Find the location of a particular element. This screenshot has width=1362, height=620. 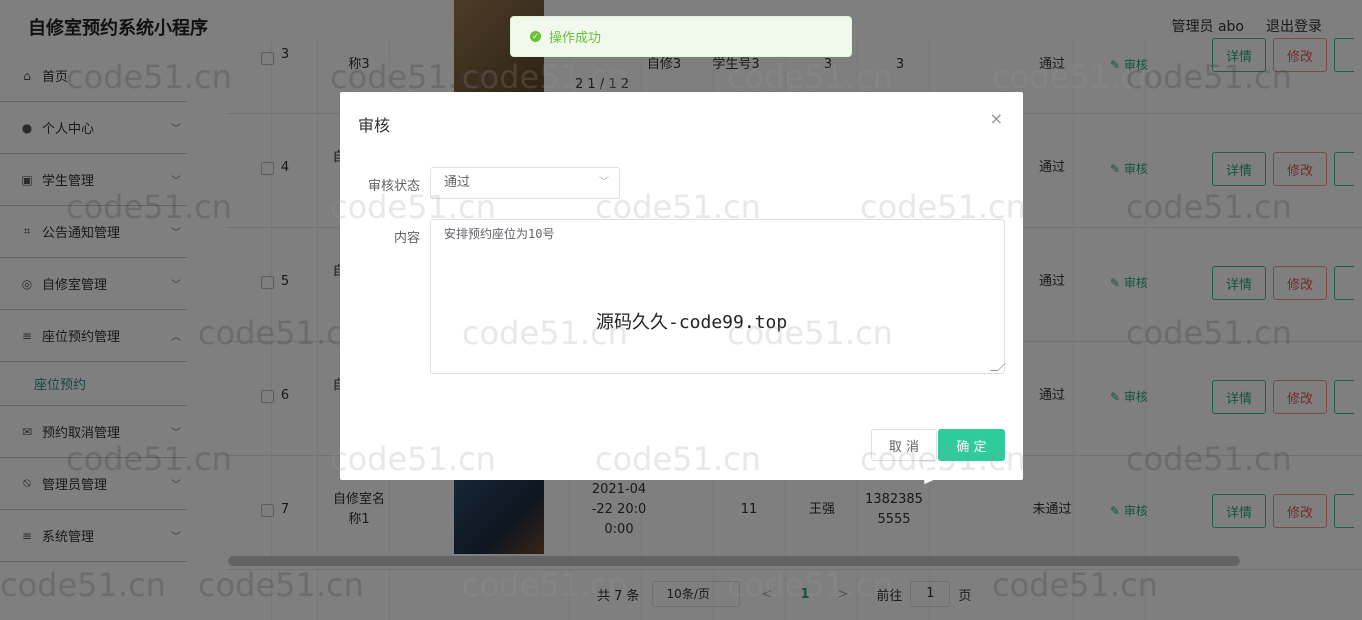

chevron-down-icon: ﹀ is located at coordinates (604, 182).